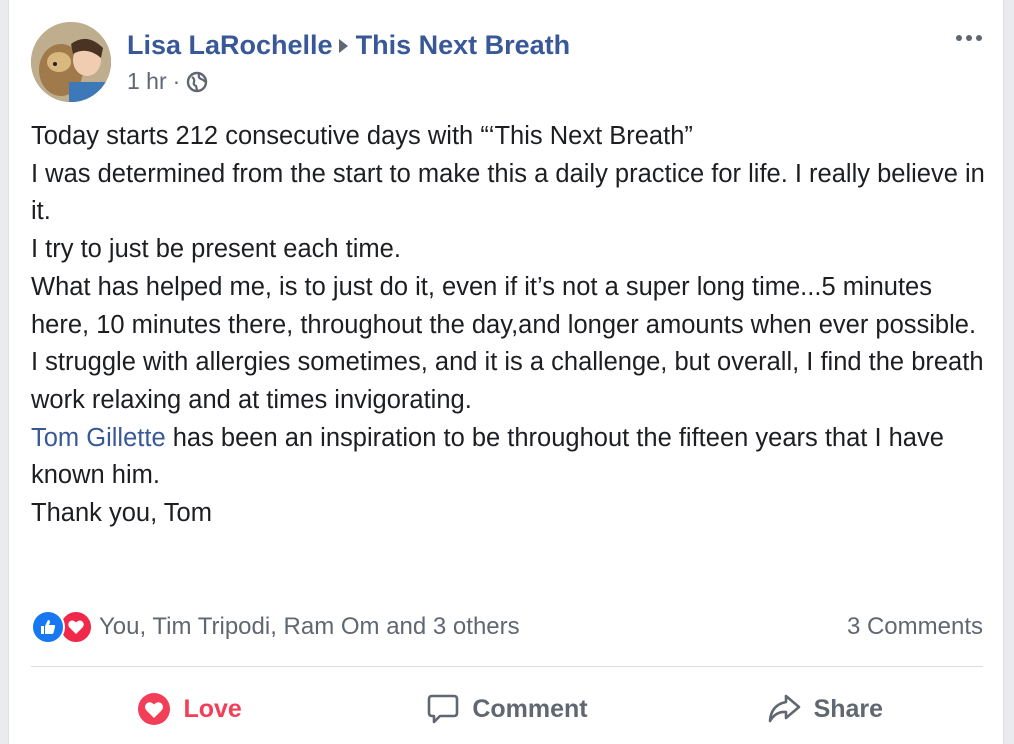 The width and height of the screenshot is (1014, 744). What do you see at coordinates (443, 709) in the screenshot?
I see `comment-icon` at bounding box center [443, 709].